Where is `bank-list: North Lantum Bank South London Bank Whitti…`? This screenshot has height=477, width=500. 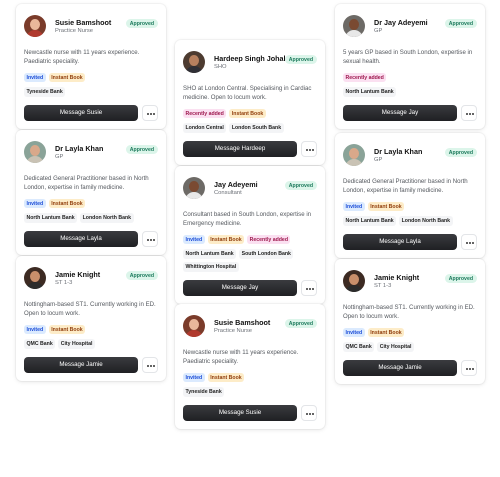
bank-list: North Lantum Bank South London Bank Whitti… is located at coordinates (250, 260).